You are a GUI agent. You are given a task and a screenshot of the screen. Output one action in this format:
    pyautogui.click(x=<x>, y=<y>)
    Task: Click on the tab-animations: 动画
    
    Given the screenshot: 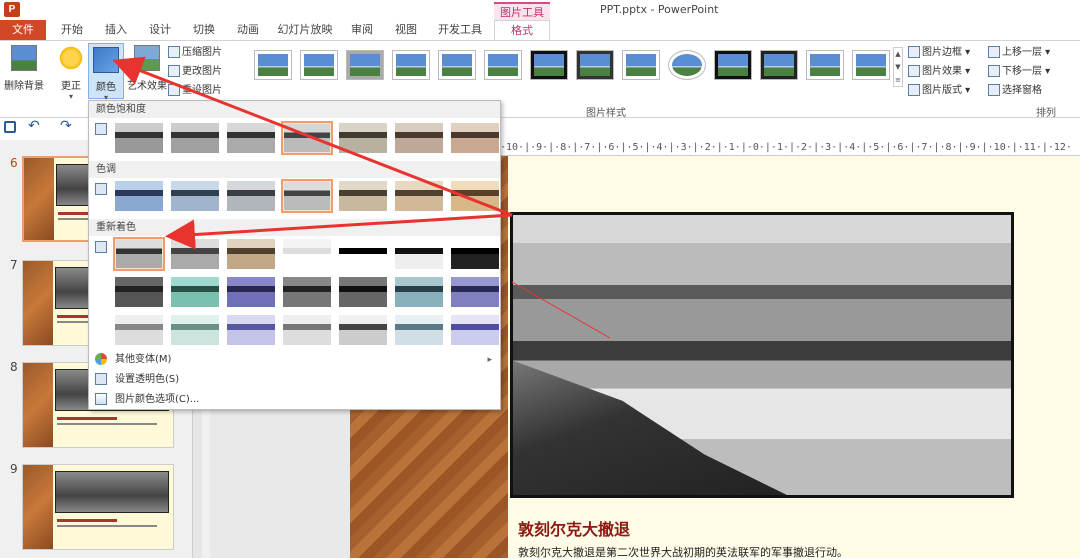 What is the action you would take?
    pyautogui.click(x=248, y=30)
    